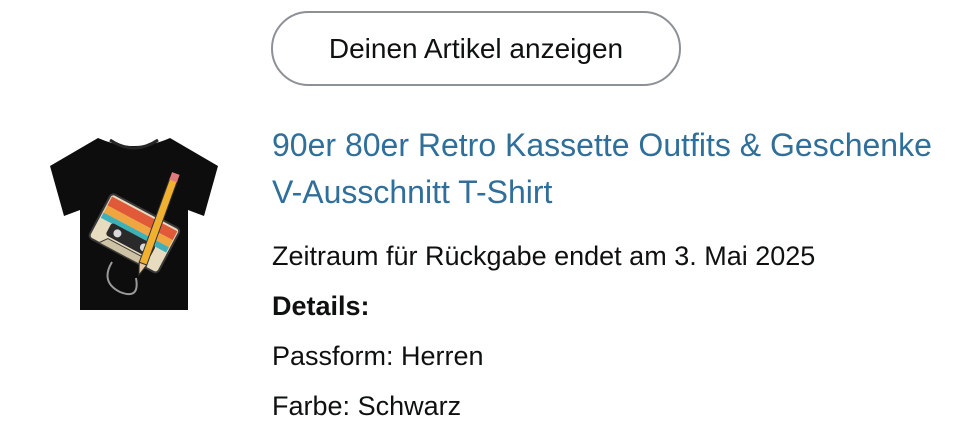  I want to click on fit-label: Passform:, so click(333, 356).